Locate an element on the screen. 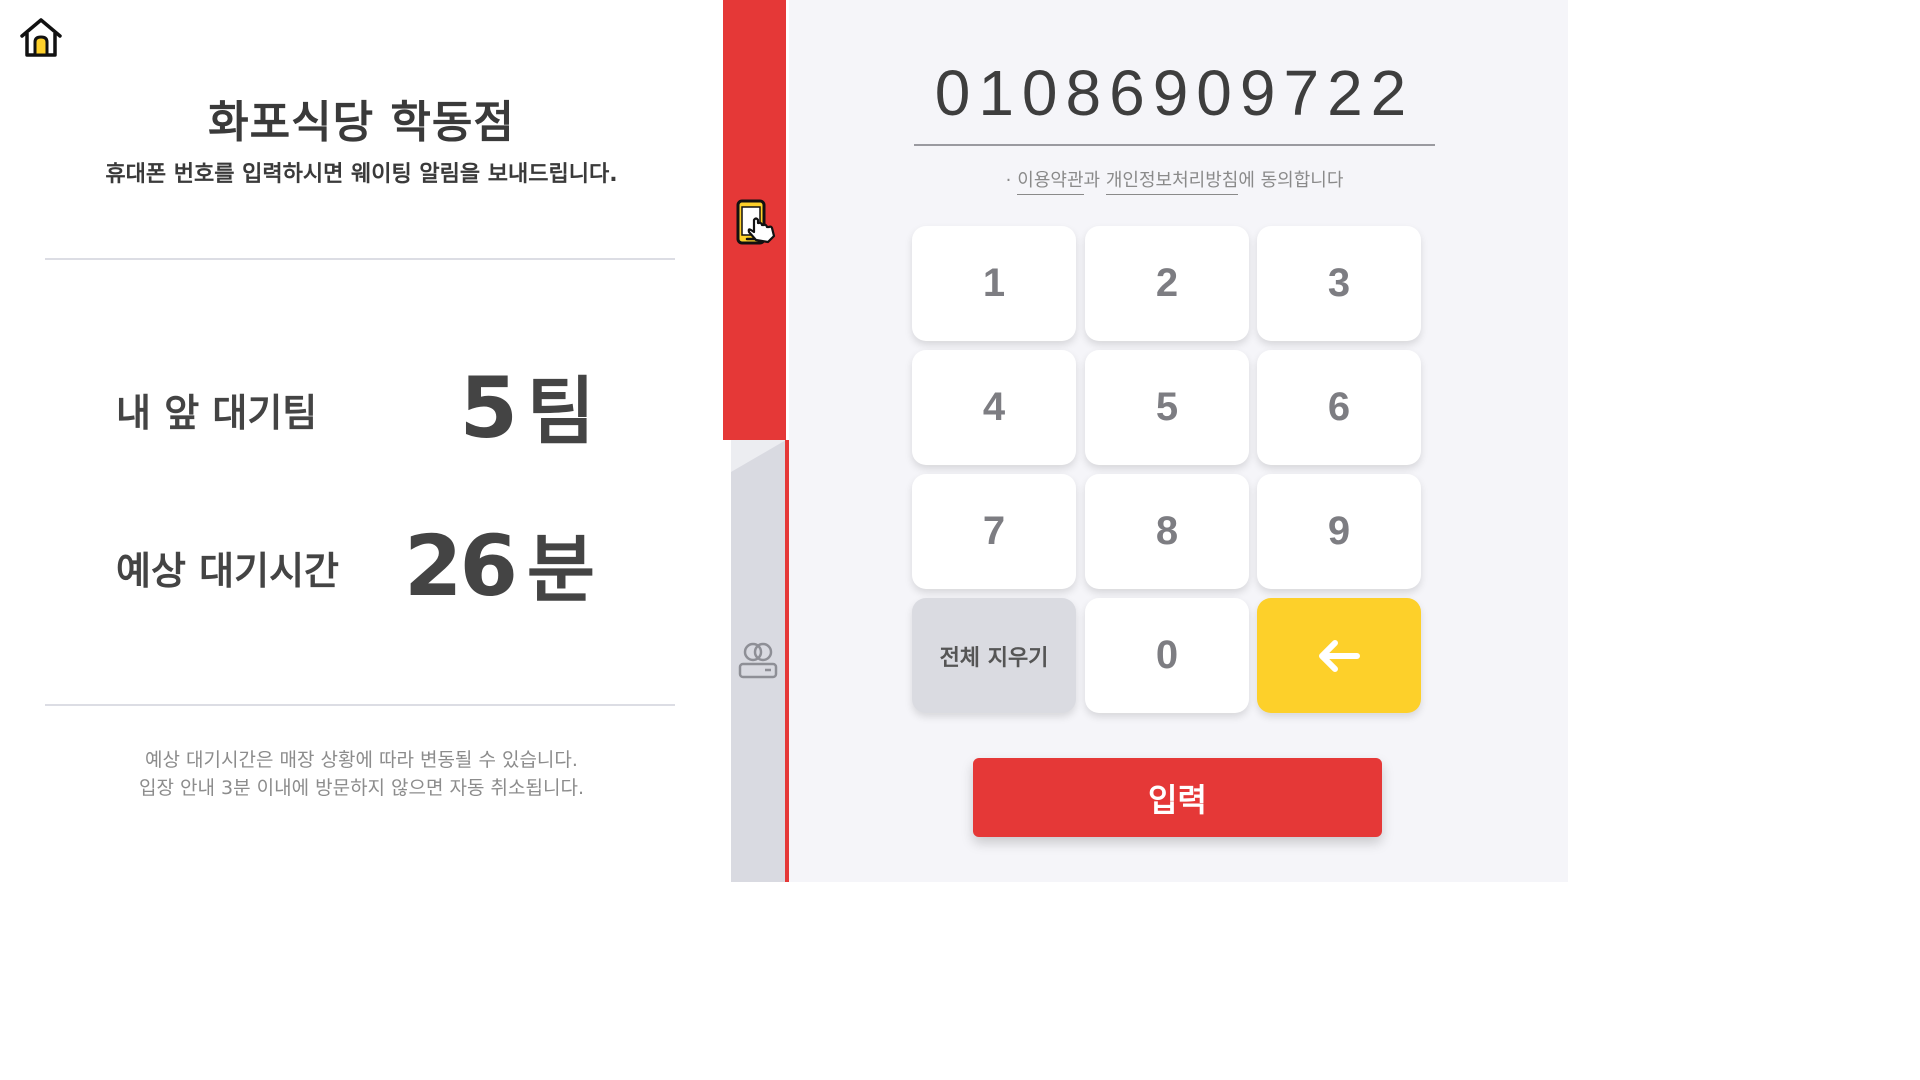  key-7: 7 is located at coordinates (994, 531).